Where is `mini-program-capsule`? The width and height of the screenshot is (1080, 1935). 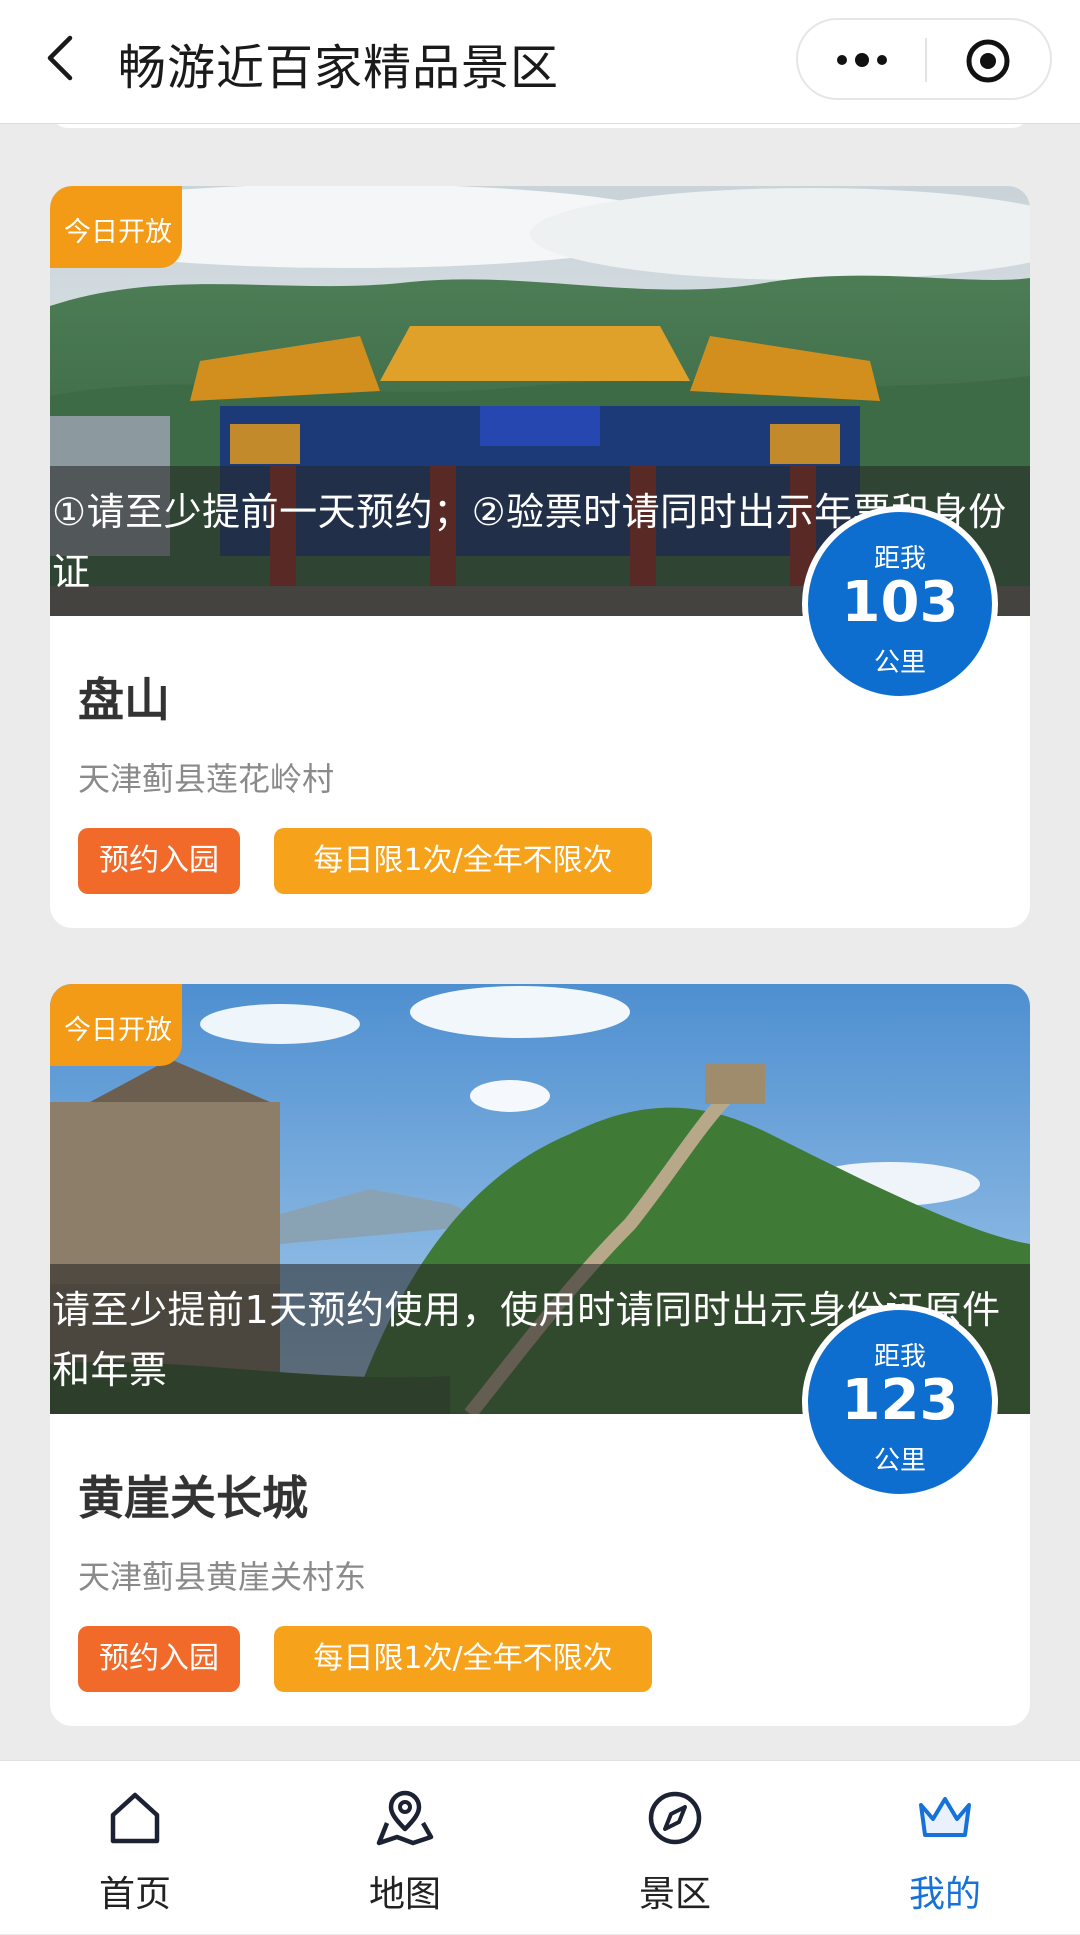
mini-program-capsule is located at coordinates (924, 59).